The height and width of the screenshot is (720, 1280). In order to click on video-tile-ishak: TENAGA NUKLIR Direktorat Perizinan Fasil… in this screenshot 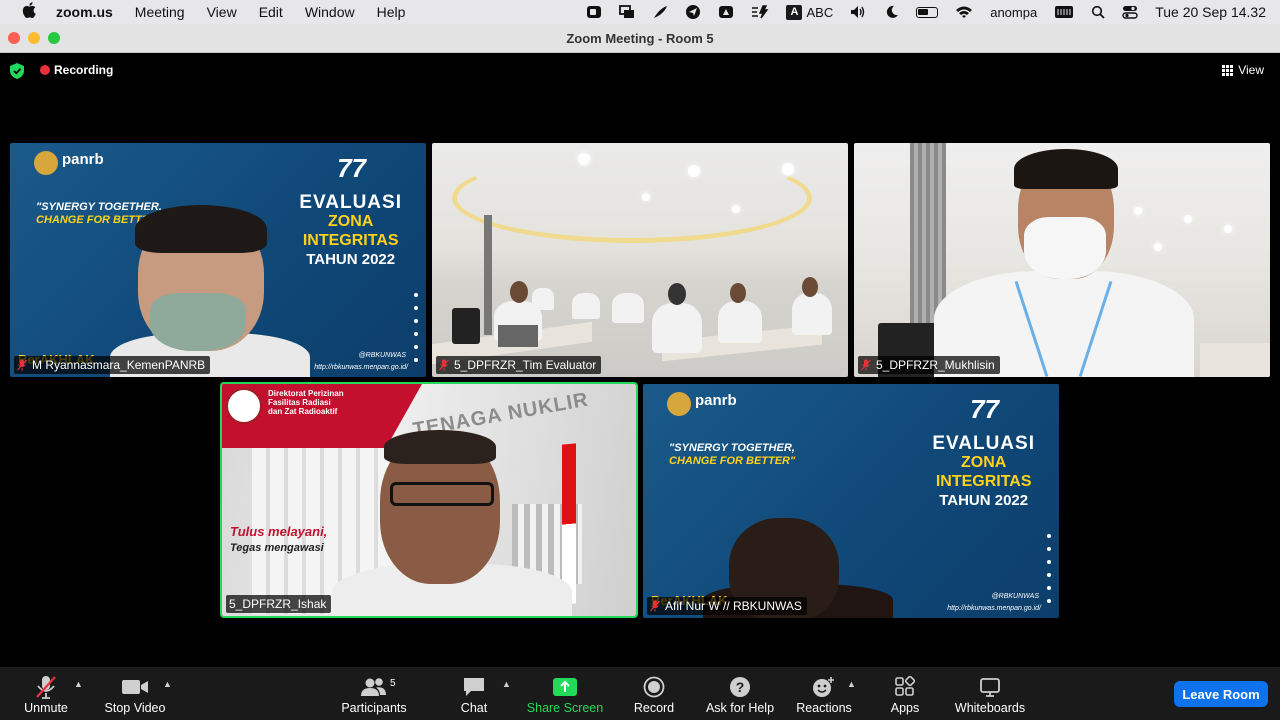, I will do `click(429, 500)`.